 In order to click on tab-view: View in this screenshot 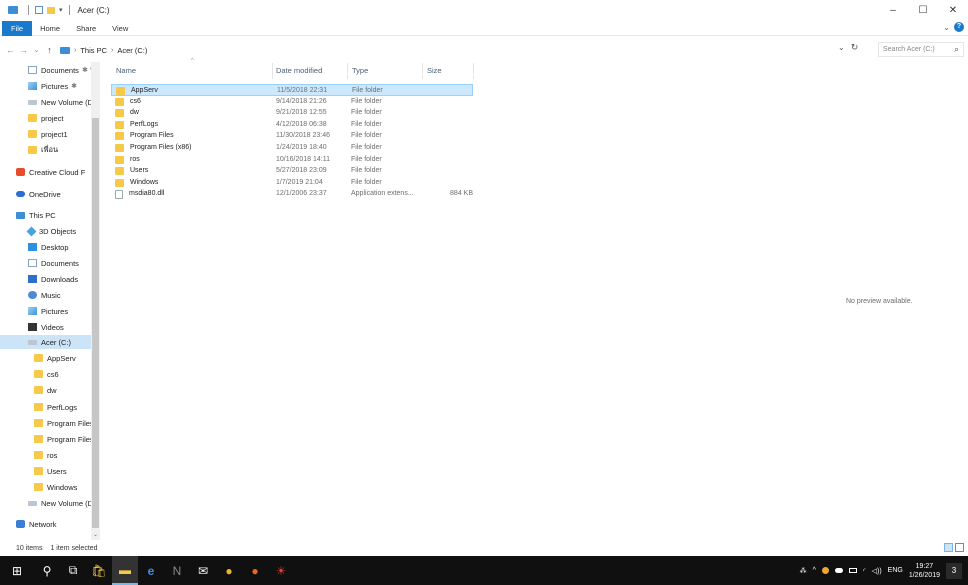, I will do `click(120, 28)`.